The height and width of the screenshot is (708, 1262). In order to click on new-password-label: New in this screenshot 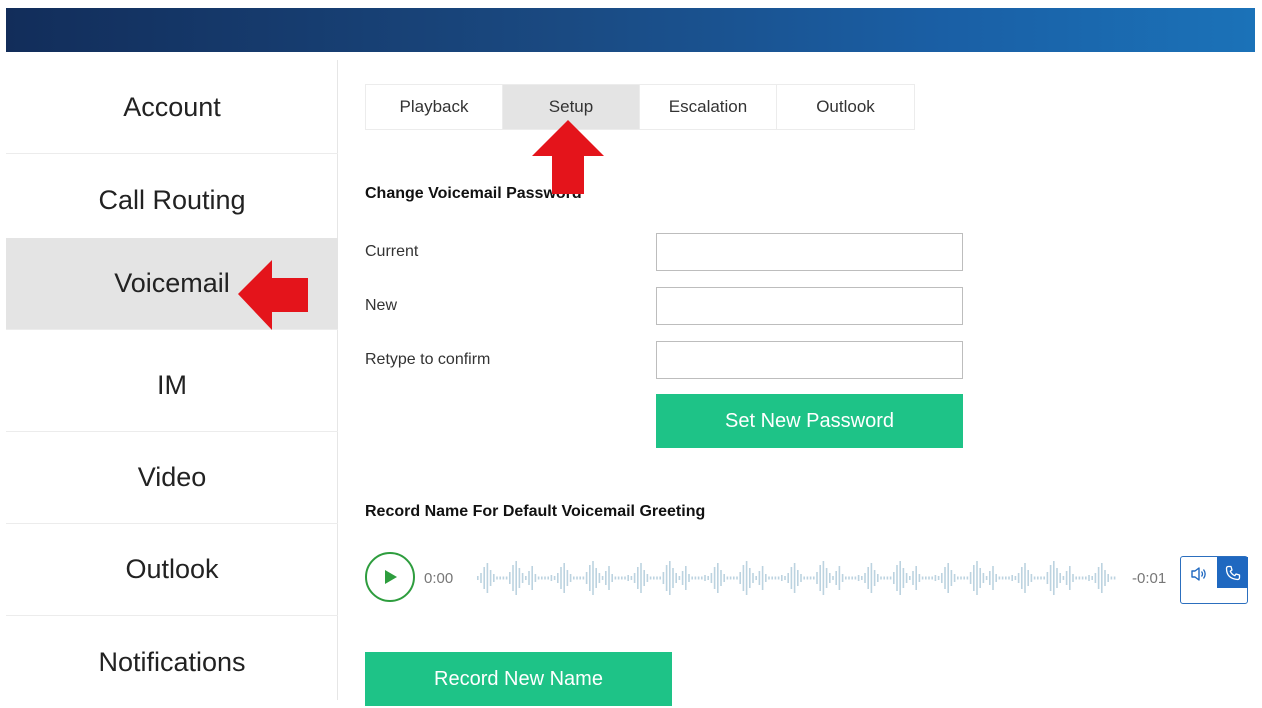, I will do `click(381, 305)`.